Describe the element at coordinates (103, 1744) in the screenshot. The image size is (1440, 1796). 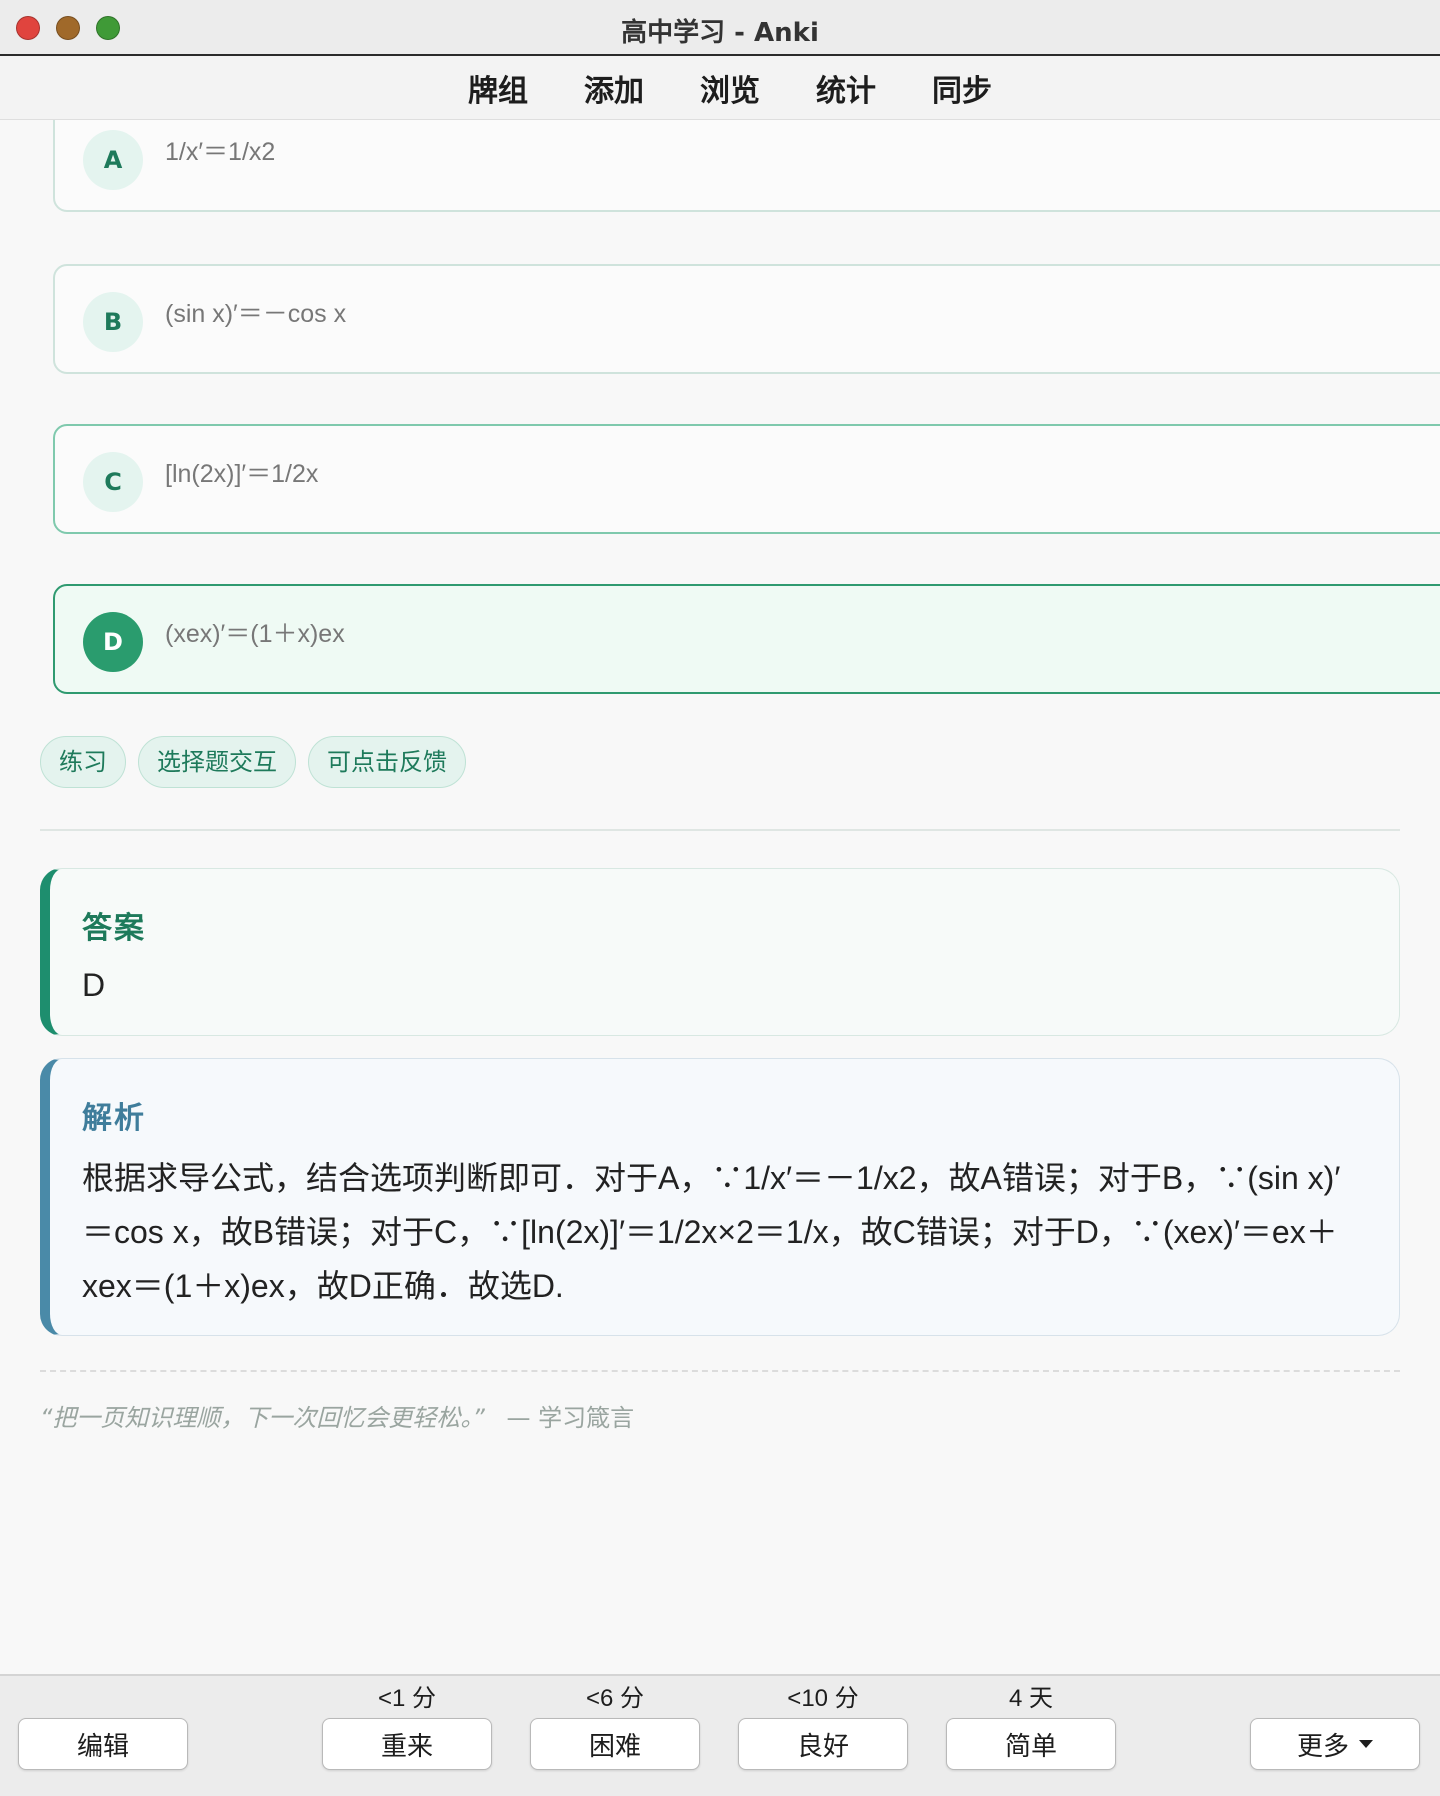
I see `edit-button: 编辑` at that location.